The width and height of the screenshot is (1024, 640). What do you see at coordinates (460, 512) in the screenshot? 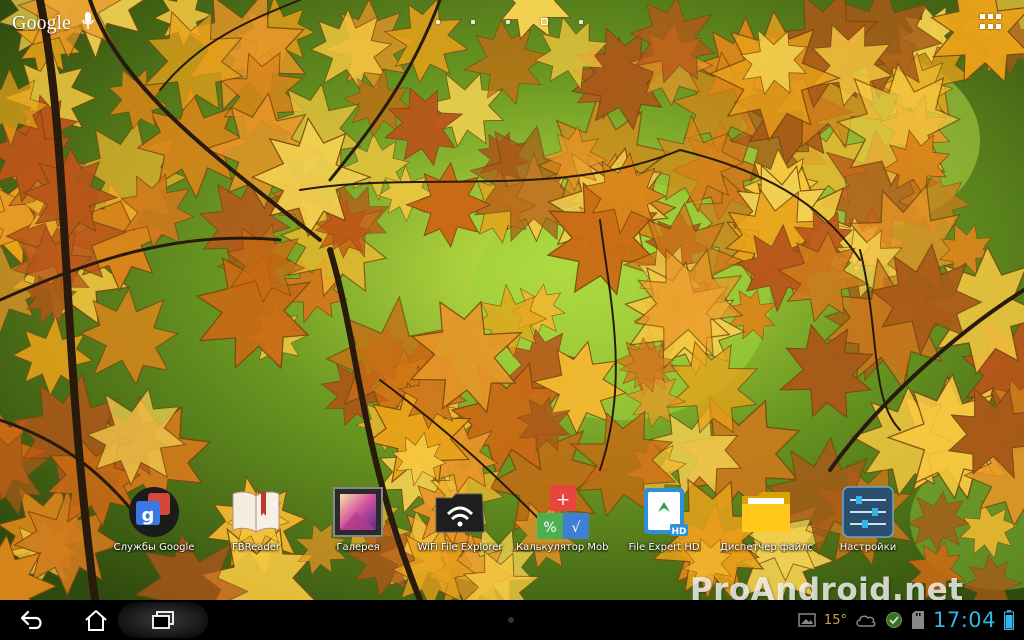
I see `wifi-folder-icon` at bounding box center [460, 512].